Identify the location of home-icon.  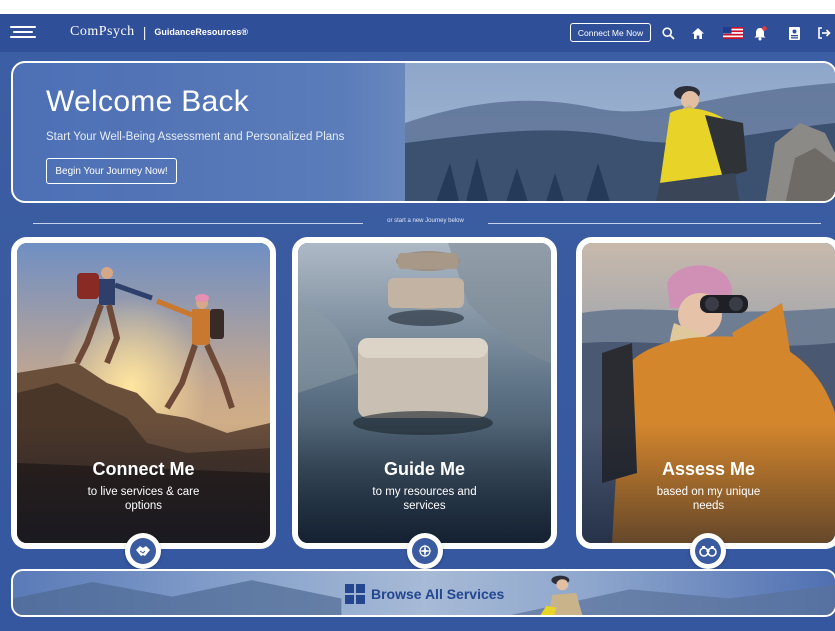
(698, 33).